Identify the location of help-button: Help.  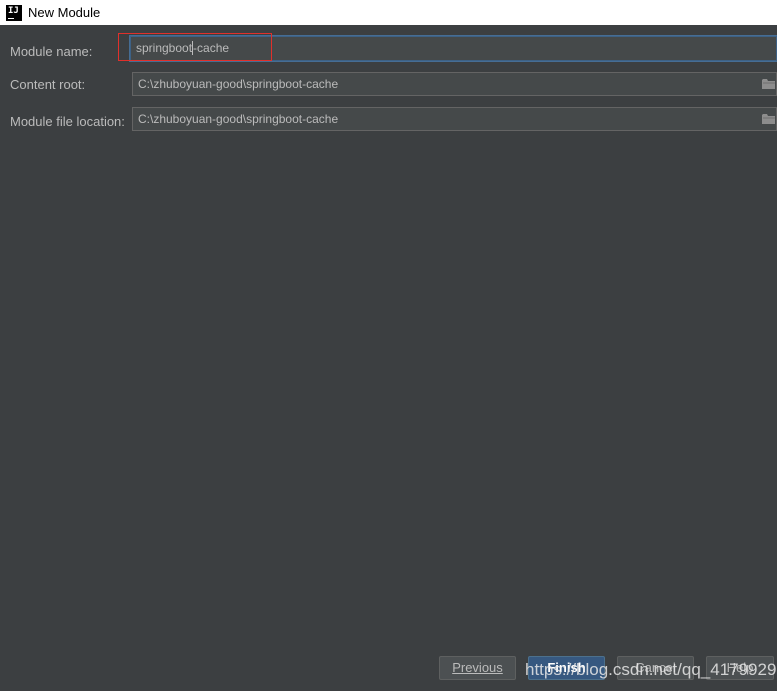
(740, 668).